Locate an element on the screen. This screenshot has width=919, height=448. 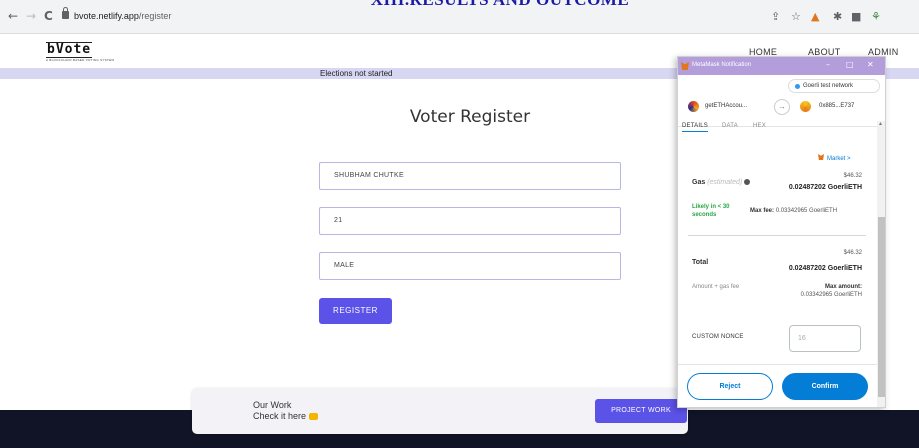
forward-button: → is located at coordinates (31, 16).